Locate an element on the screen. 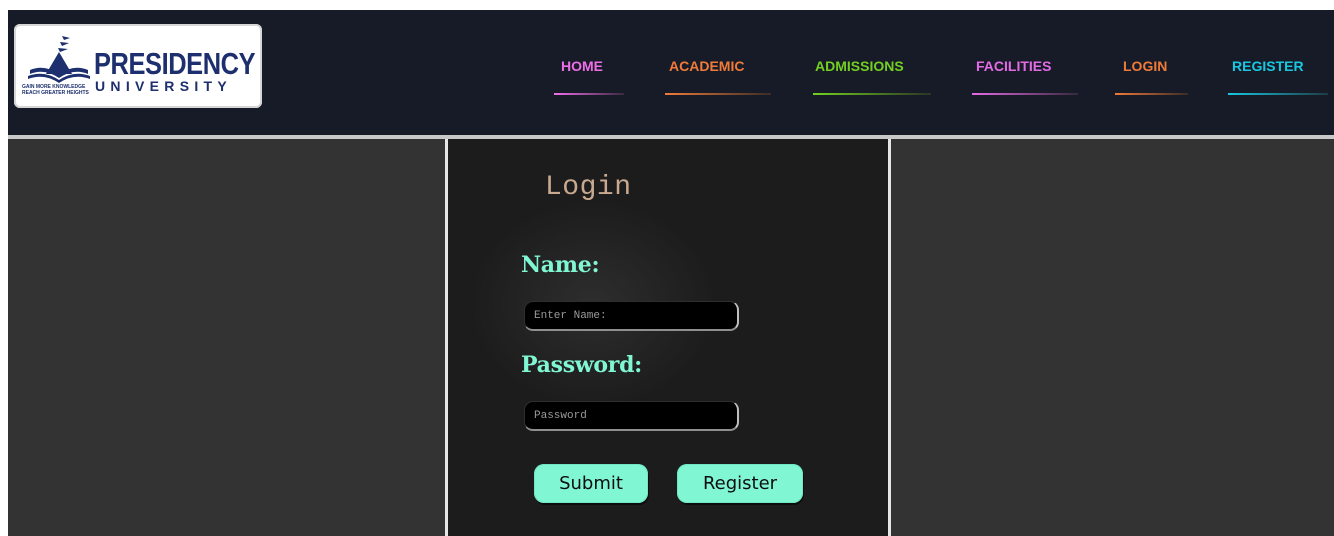 This screenshot has height=536, width=1334. logo-tagline-line2: REACH GREATER HEIGHTS is located at coordinates (55, 93).